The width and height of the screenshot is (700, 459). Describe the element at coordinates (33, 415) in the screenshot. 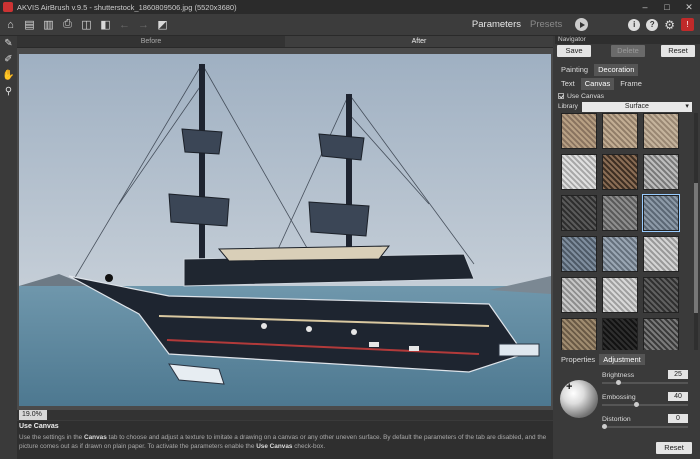

I see `zoom-field: 19.0%` at that location.